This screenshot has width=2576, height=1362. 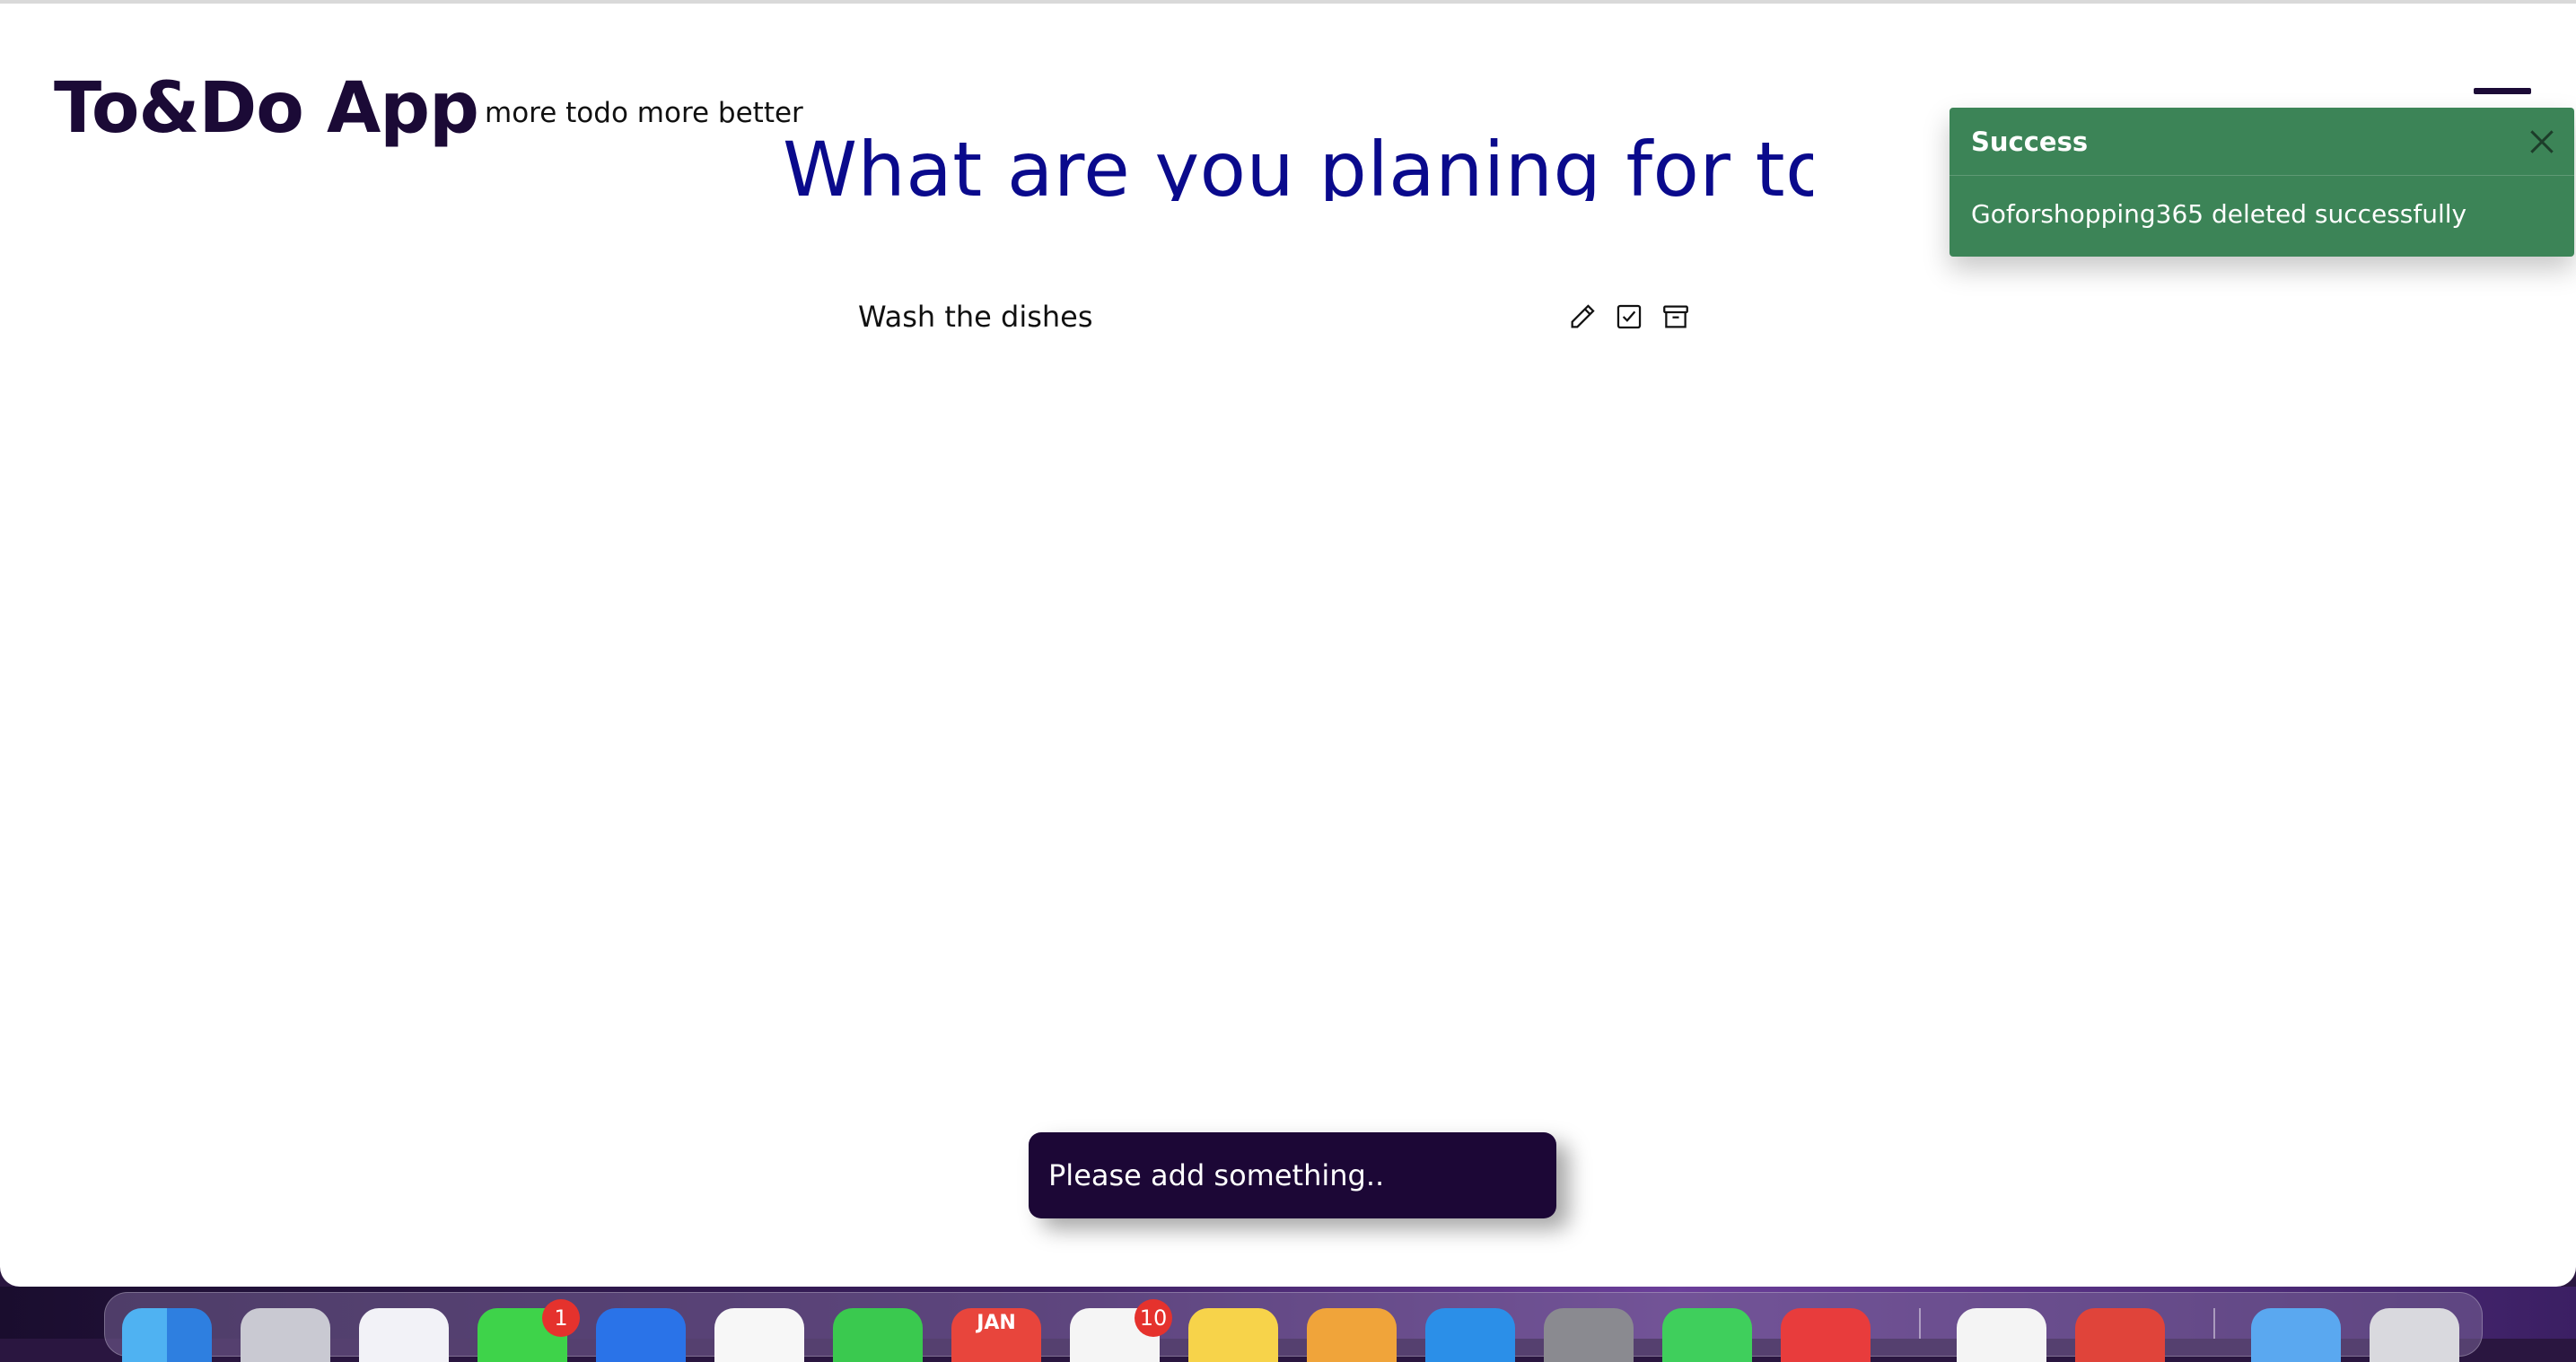 What do you see at coordinates (759, 1335) in the screenshot?
I see `photos-icon` at bounding box center [759, 1335].